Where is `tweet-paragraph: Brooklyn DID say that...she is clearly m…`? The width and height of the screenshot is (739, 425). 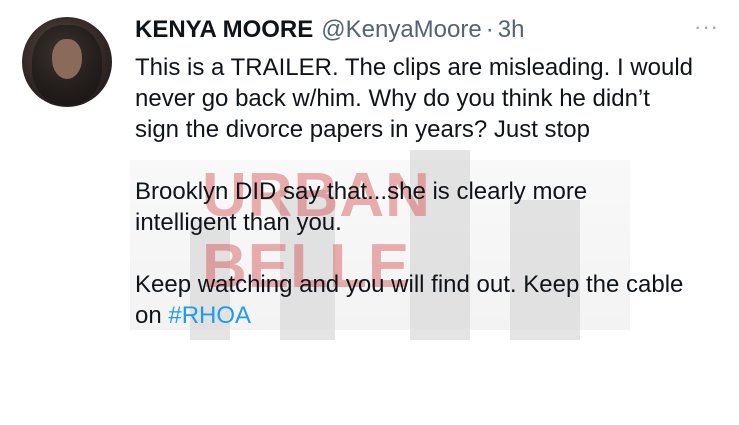 tweet-paragraph: Brooklyn DID say that...she is clearly m… is located at coordinates (361, 207).